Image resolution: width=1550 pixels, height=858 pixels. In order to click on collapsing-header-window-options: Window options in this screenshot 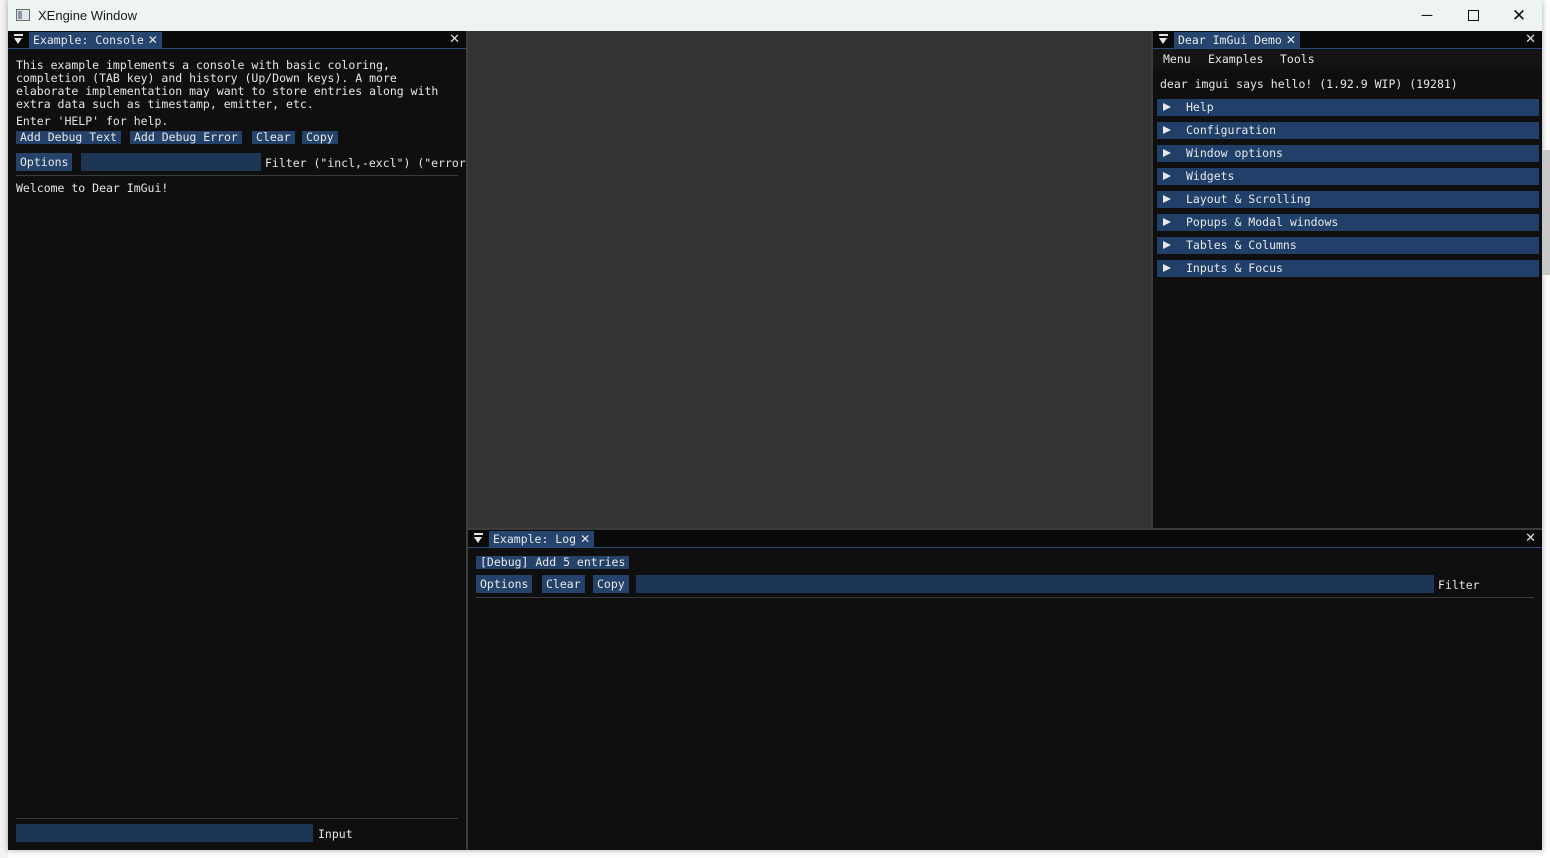, I will do `click(1348, 153)`.